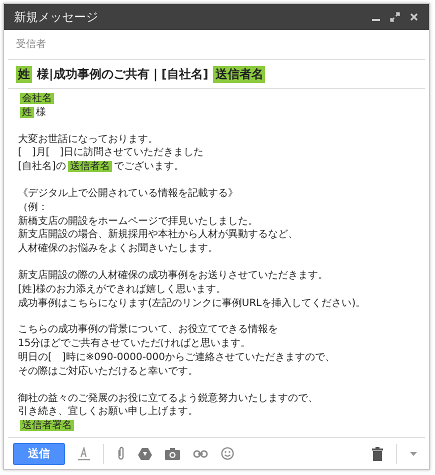 Image resolution: width=435 pixels, height=475 pixels. What do you see at coordinates (118, 248) in the screenshot?
I see `body-text: 人材確保のお悩みをよくお聞きいたします。` at bounding box center [118, 248].